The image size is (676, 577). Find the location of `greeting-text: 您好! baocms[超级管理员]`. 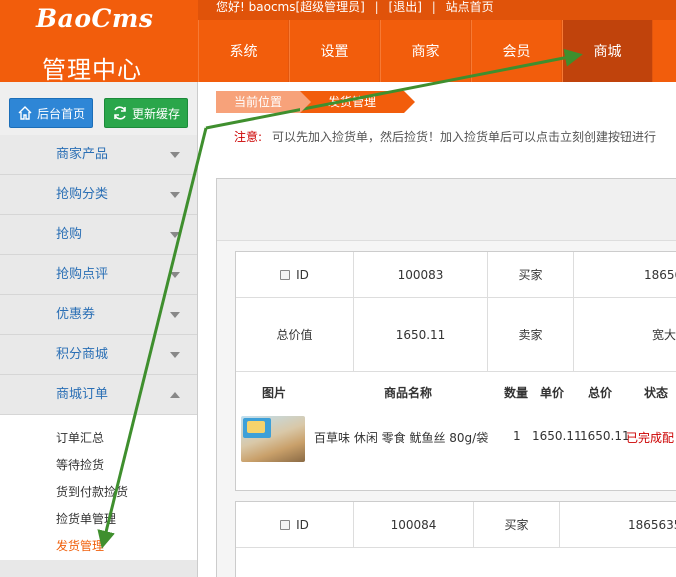

greeting-text: 您好! baocms[超级管理员] is located at coordinates (290, 7).